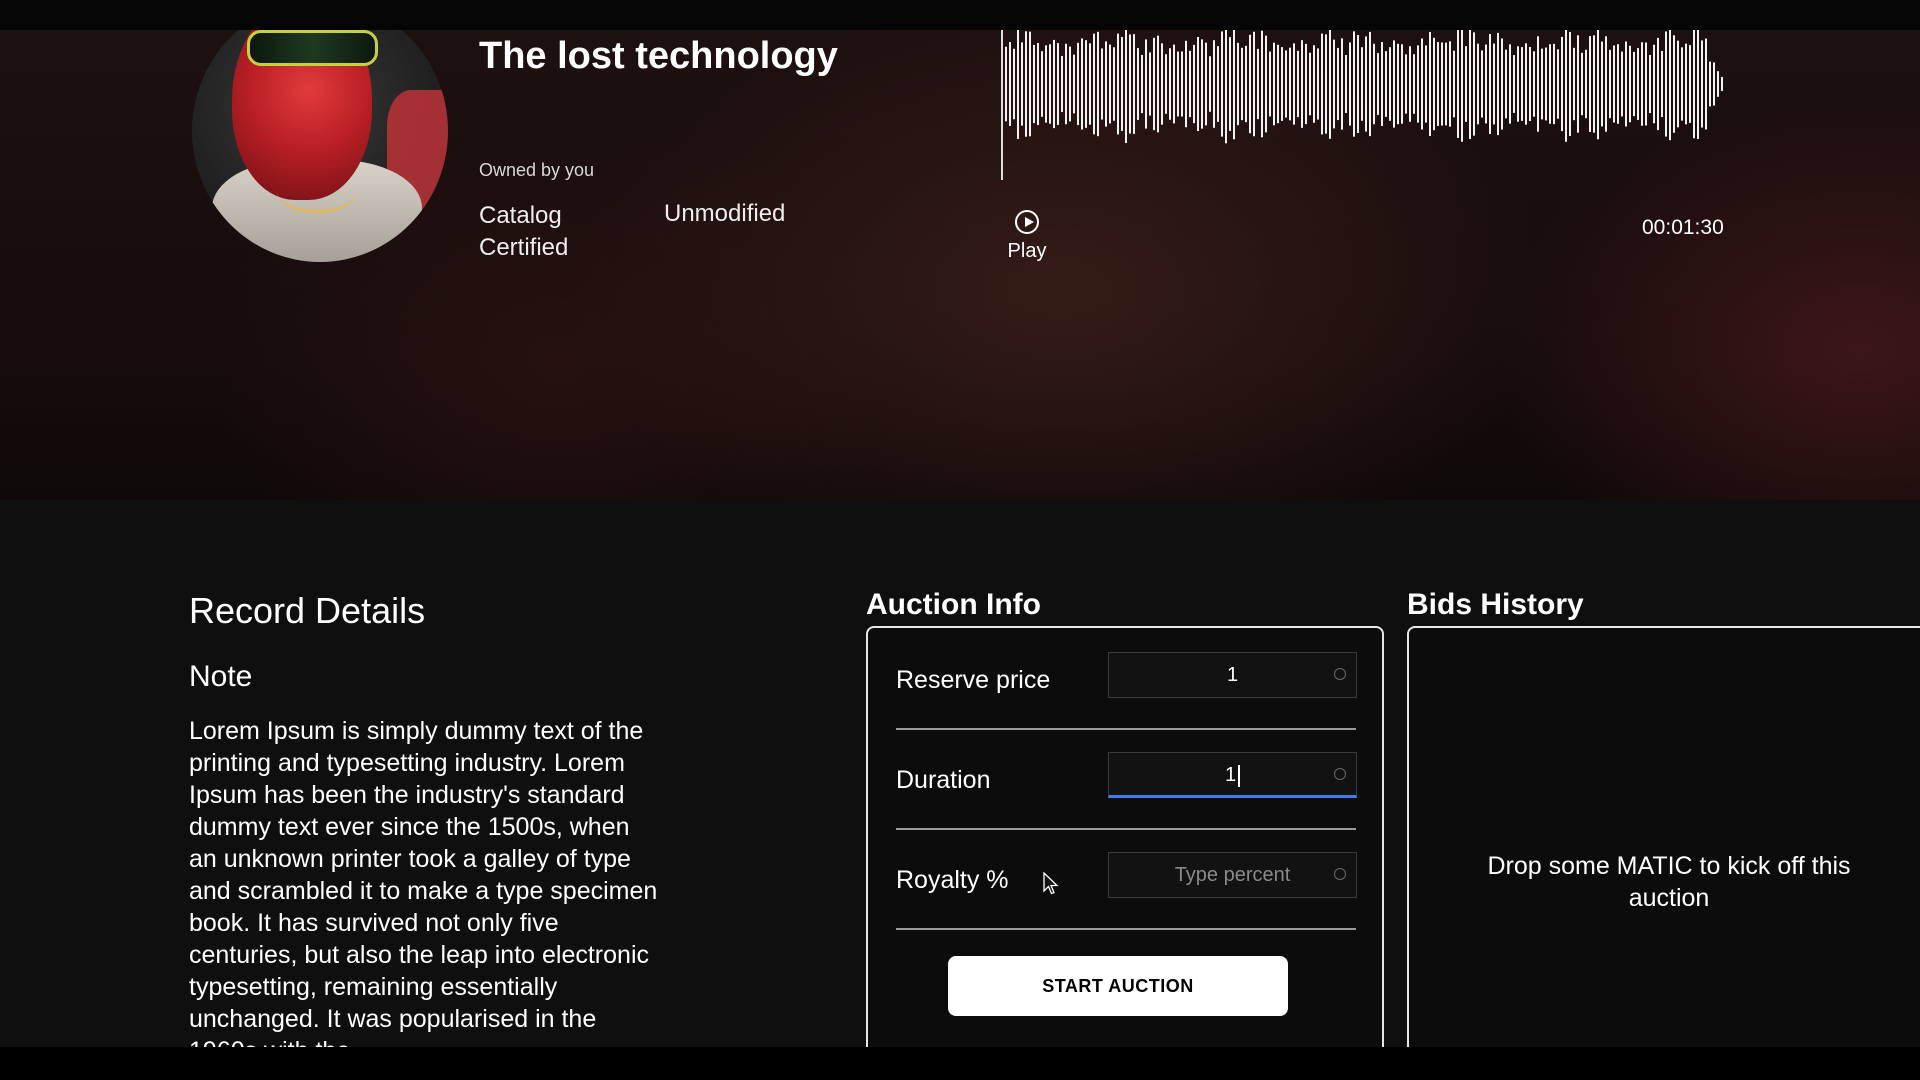 This screenshot has width=1920, height=1080. Describe the element at coordinates (1051, 883) in the screenshot. I see `mouse-cursor-icon` at that location.